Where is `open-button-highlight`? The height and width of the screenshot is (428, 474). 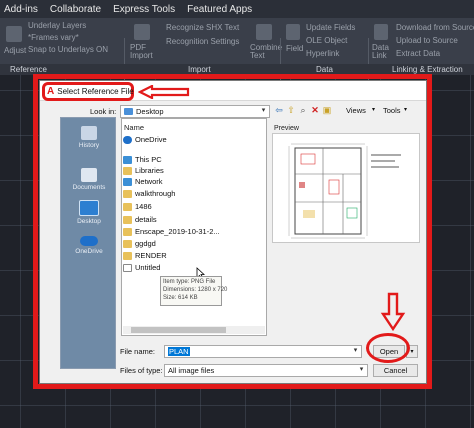
open-button-highlight is located at coordinates (388, 348).